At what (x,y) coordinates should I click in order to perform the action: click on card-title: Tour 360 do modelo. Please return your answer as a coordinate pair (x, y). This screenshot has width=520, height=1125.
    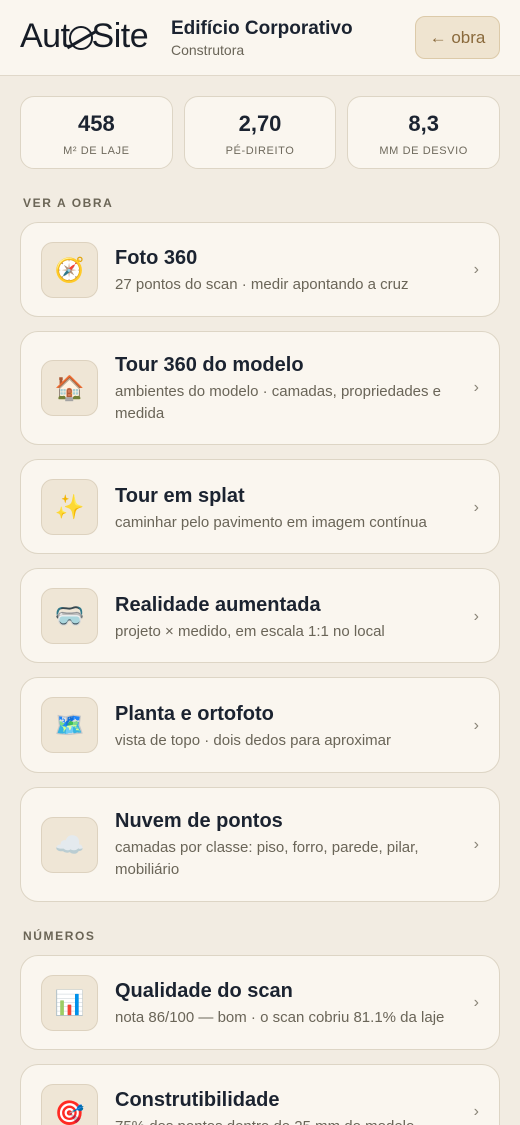
    Looking at the image, I should click on (209, 365).